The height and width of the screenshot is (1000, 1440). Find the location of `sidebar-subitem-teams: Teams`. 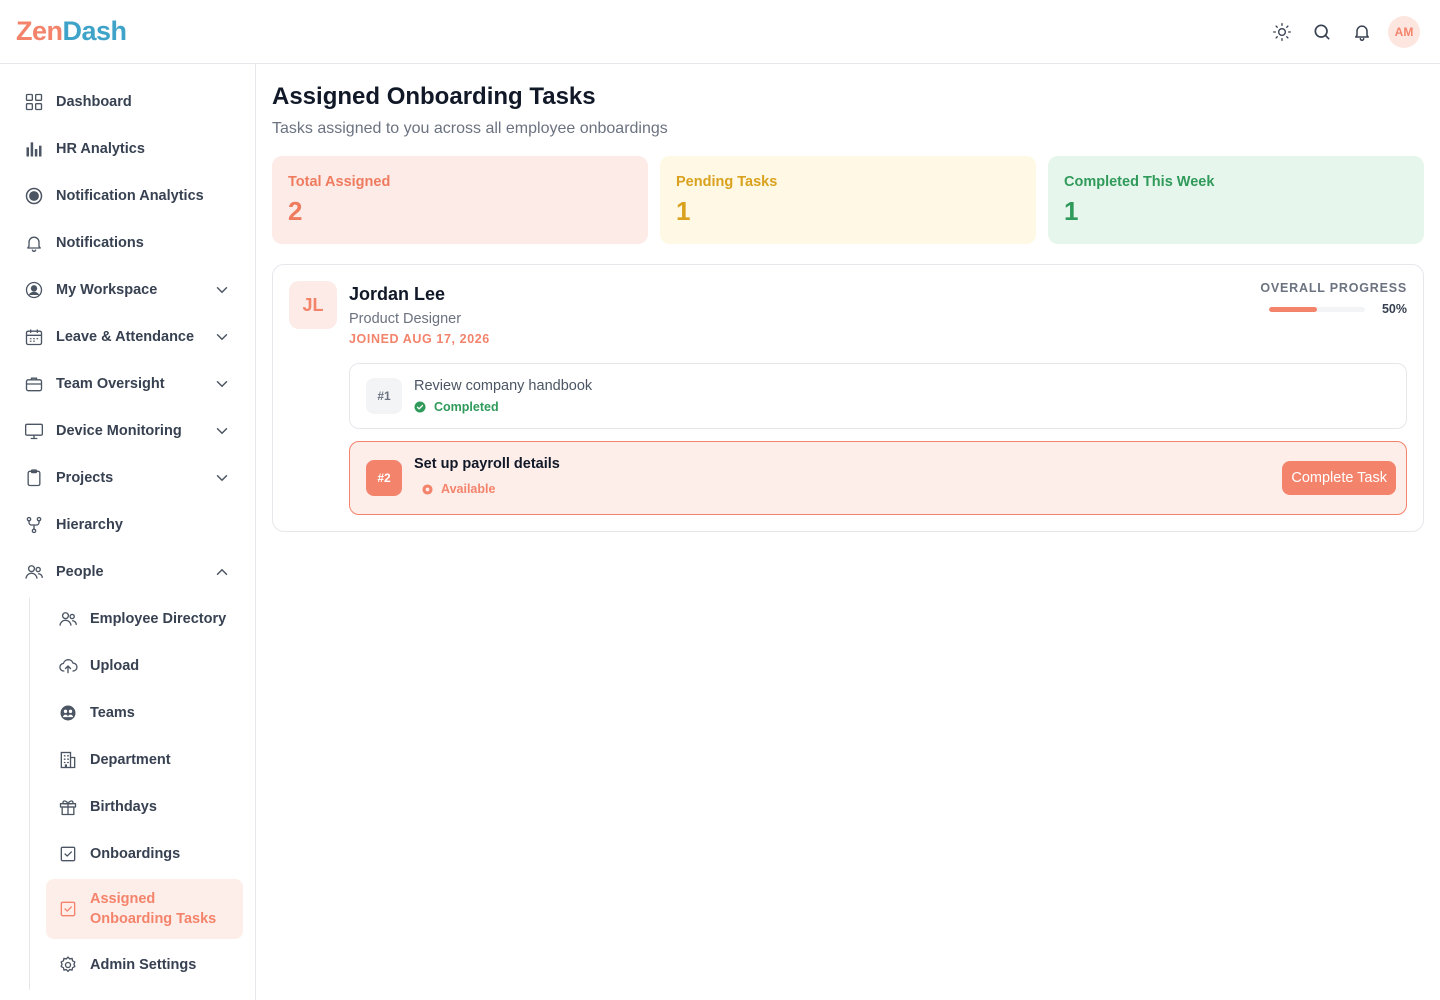

sidebar-subitem-teams: Teams is located at coordinates (144, 713).